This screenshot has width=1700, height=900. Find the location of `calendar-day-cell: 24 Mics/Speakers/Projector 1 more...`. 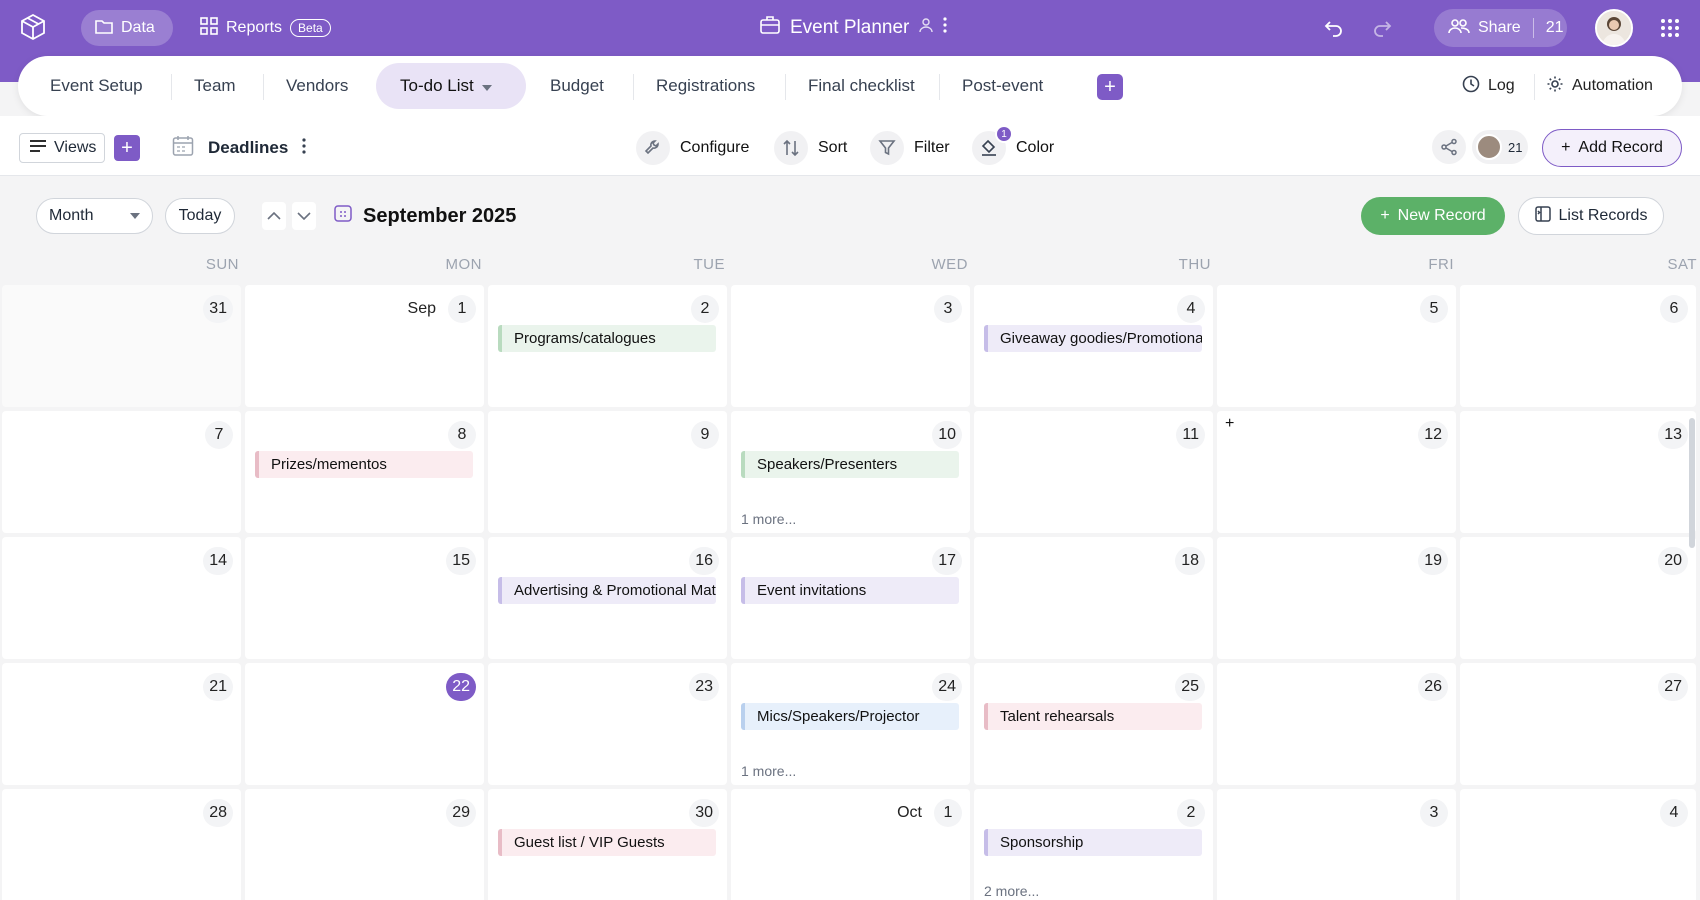

calendar-day-cell: 24 Mics/Speakers/Projector 1 more... is located at coordinates (850, 724).